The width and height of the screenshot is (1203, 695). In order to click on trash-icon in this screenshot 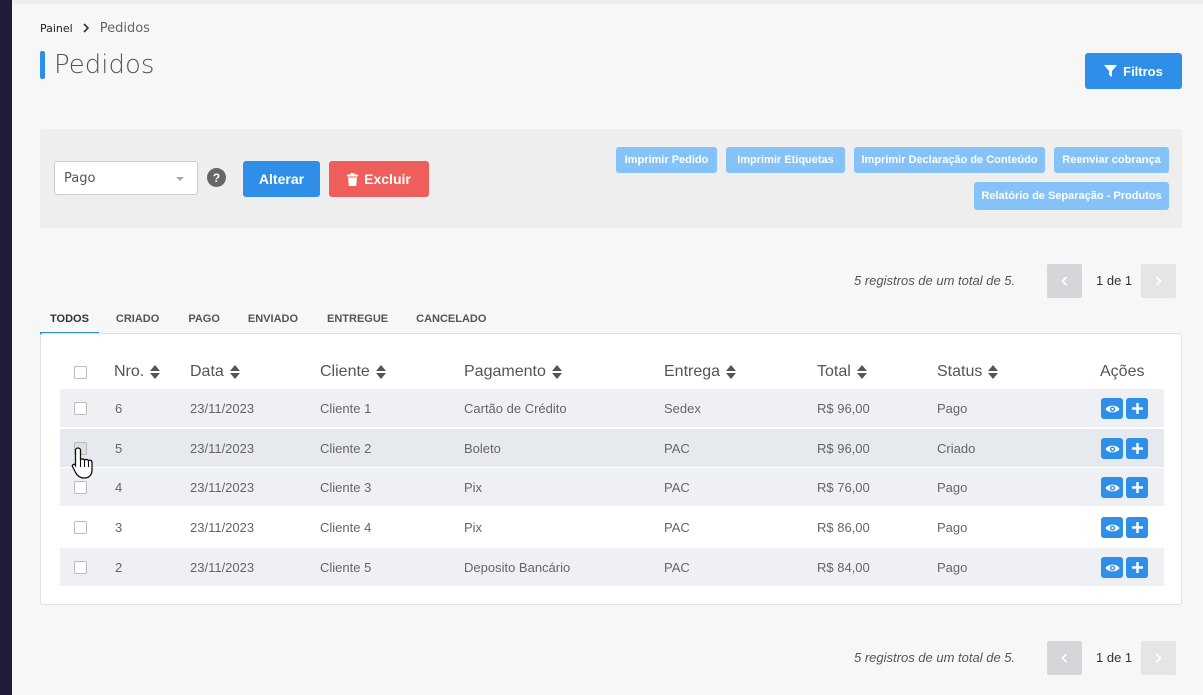, I will do `click(353, 179)`.